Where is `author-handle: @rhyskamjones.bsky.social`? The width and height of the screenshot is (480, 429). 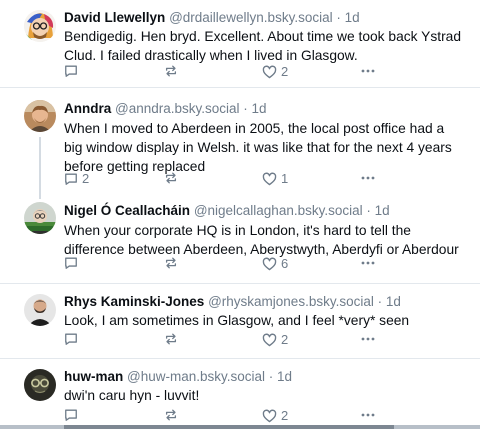 author-handle: @rhyskamjones.bsky.social is located at coordinates (291, 301).